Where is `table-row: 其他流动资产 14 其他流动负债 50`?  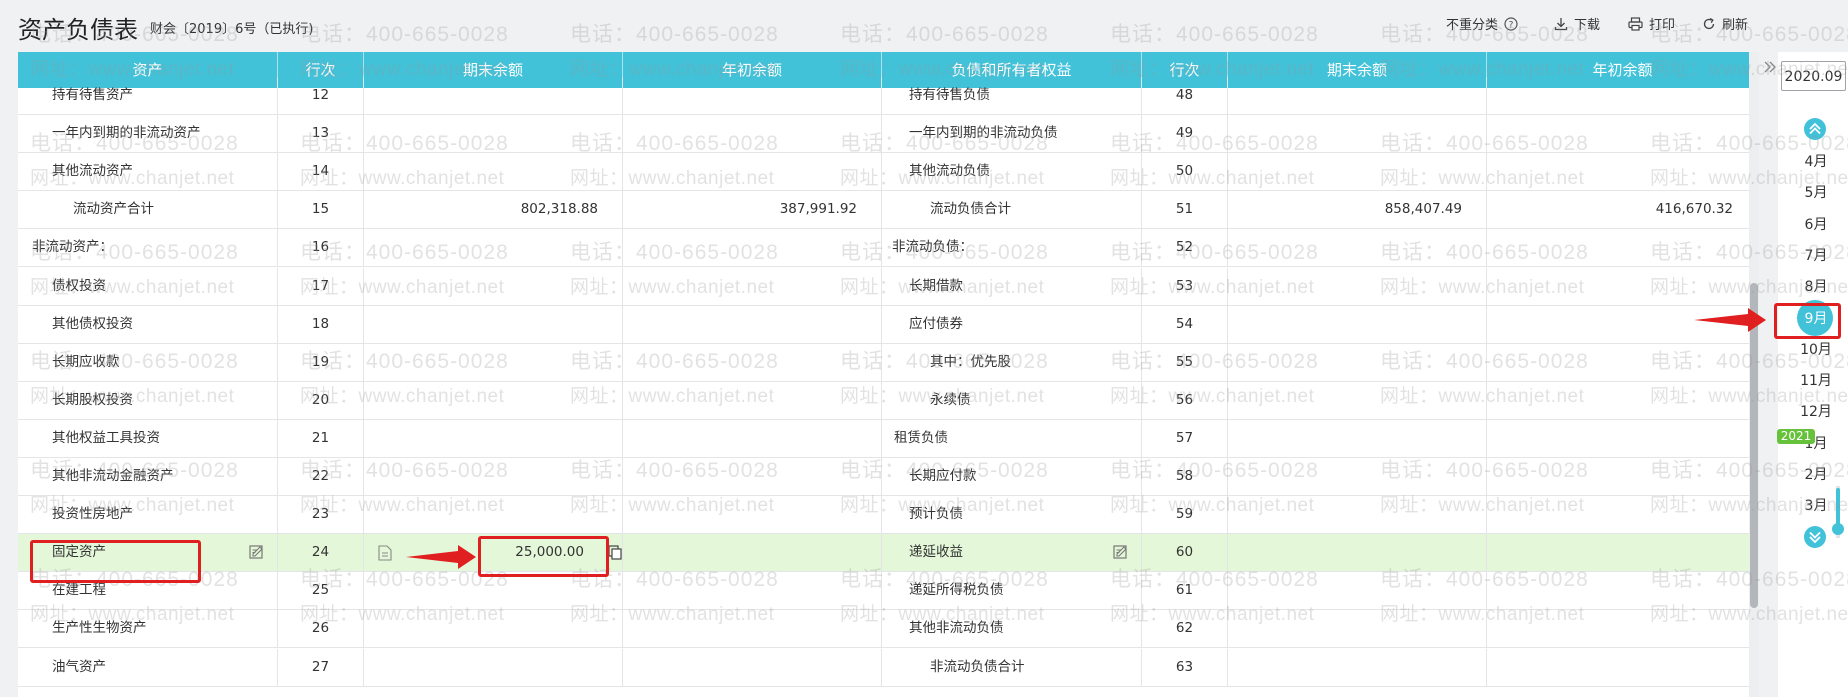
table-row: 其他流动资产 14 其他流动负债 50 is located at coordinates (888, 172).